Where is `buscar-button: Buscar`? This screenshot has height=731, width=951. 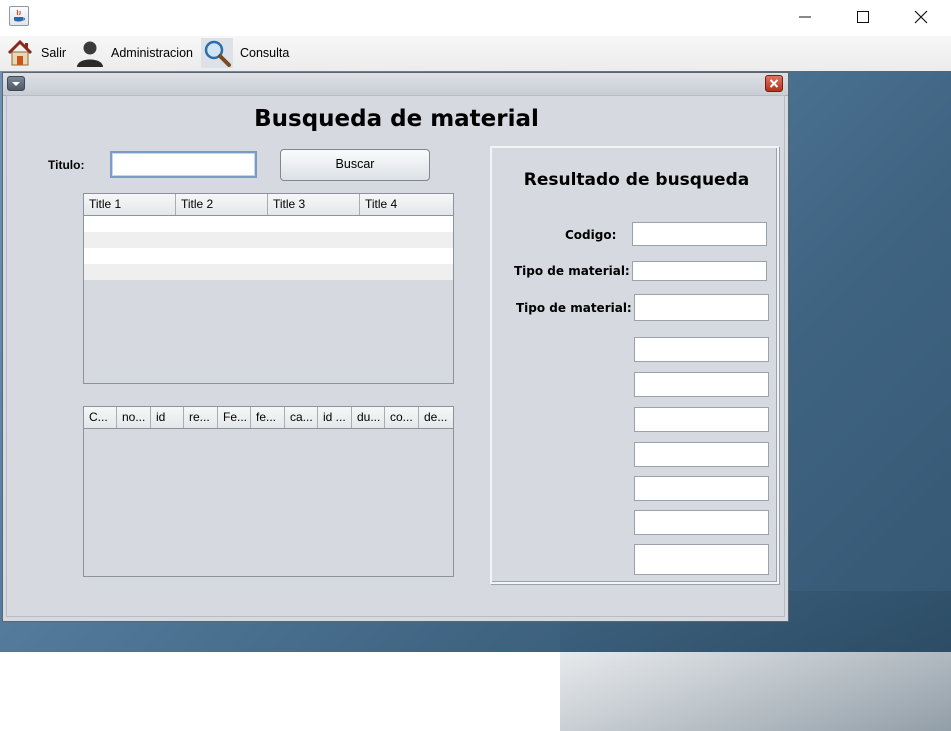
buscar-button: Buscar is located at coordinates (355, 165).